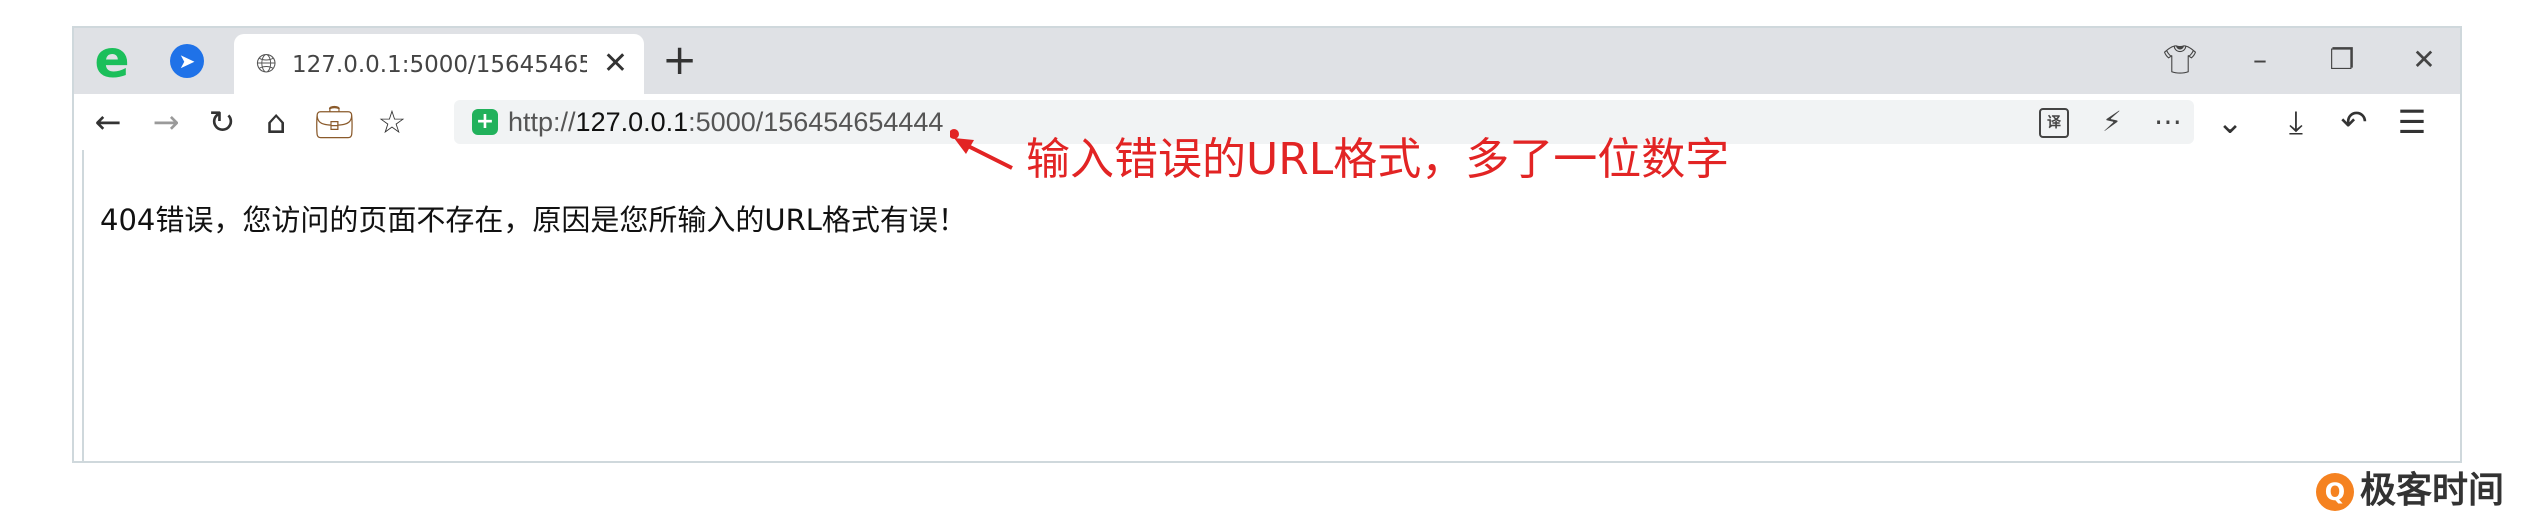  Describe the element at coordinates (533, 220) in the screenshot. I see `error-message: 404错误，您访问的页面不存在，原因是您所输入的URL格式有误！` at that location.